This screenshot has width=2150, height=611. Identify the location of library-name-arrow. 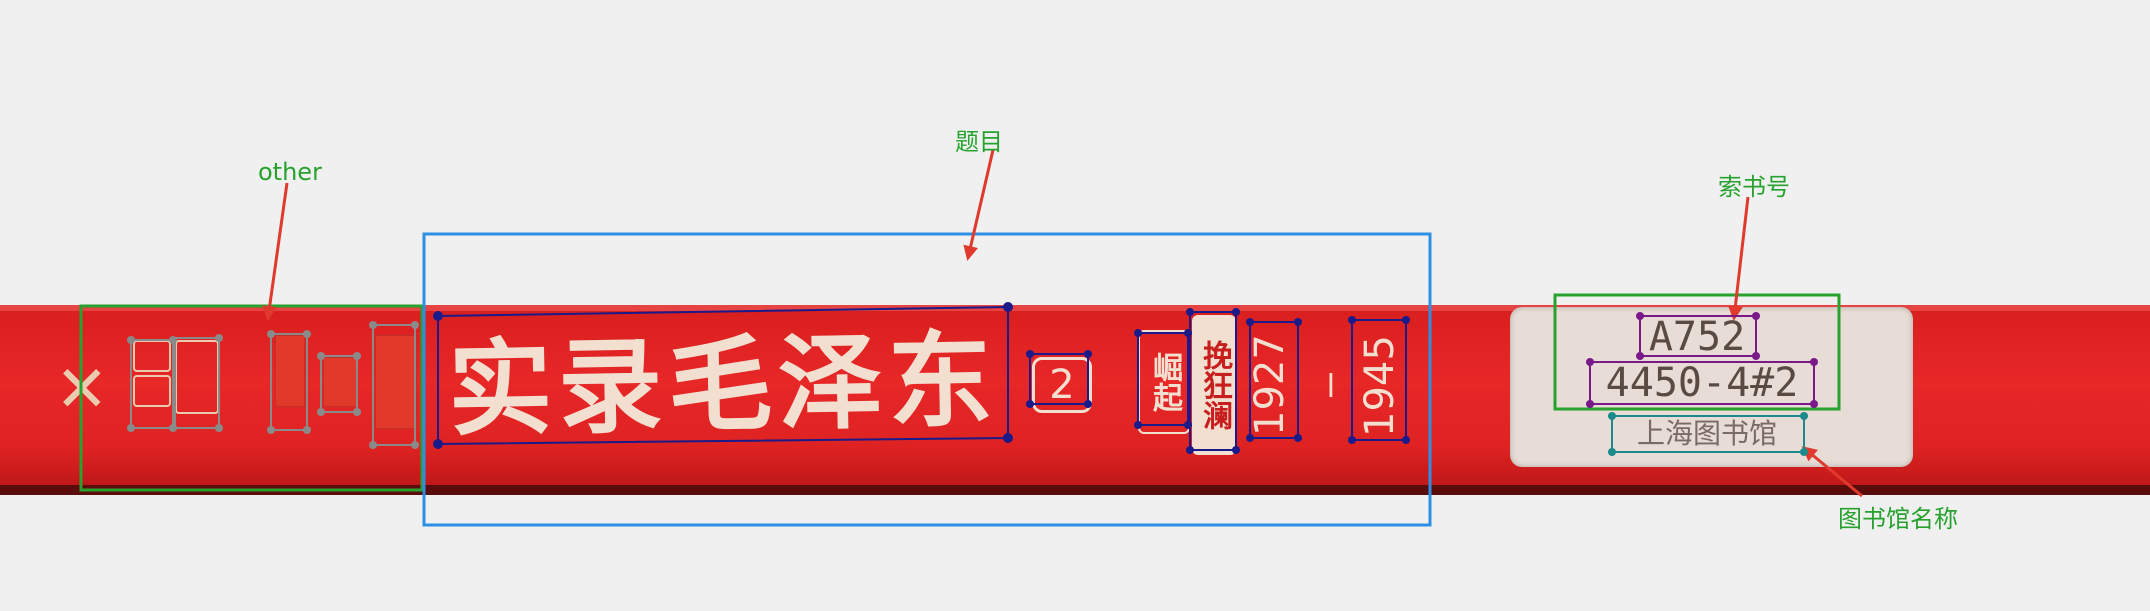
(1832, 472).